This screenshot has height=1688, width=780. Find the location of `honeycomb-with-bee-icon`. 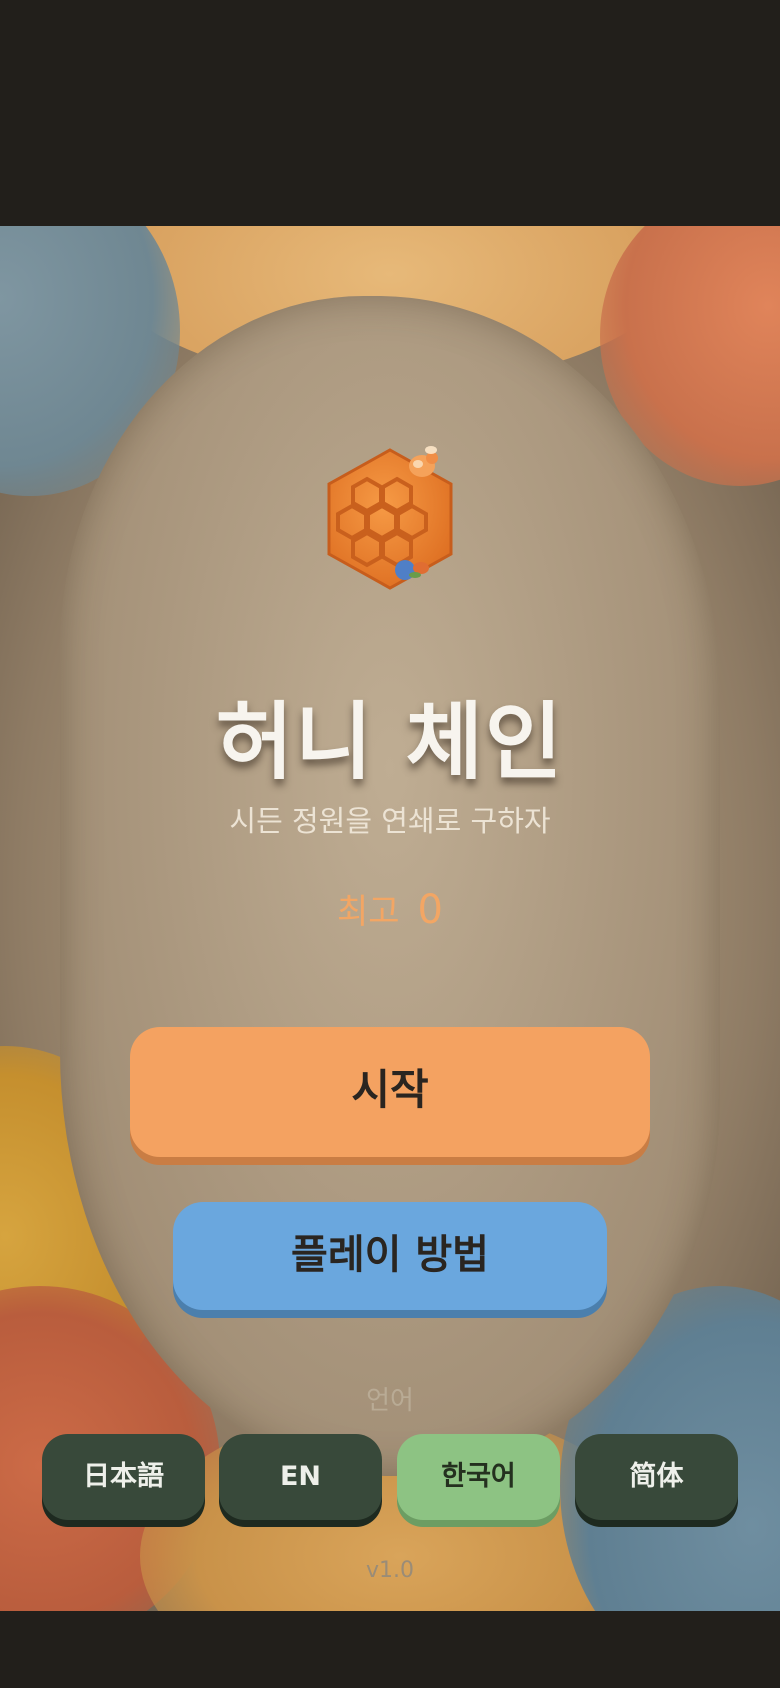

honeycomb-with-bee-icon is located at coordinates (390, 518).